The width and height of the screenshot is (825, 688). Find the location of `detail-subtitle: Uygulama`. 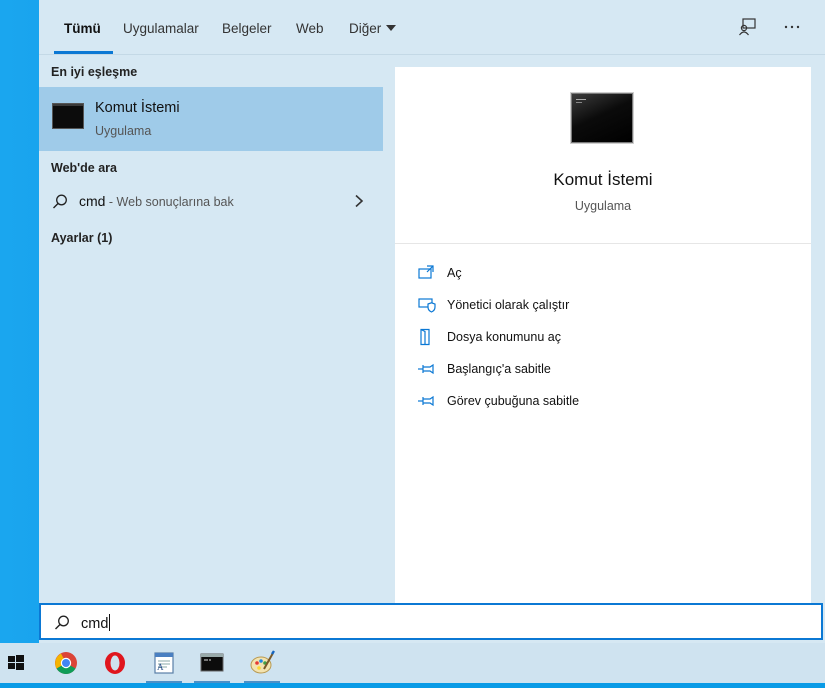

detail-subtitle: Uygulama is located at coordinates (603, 206).